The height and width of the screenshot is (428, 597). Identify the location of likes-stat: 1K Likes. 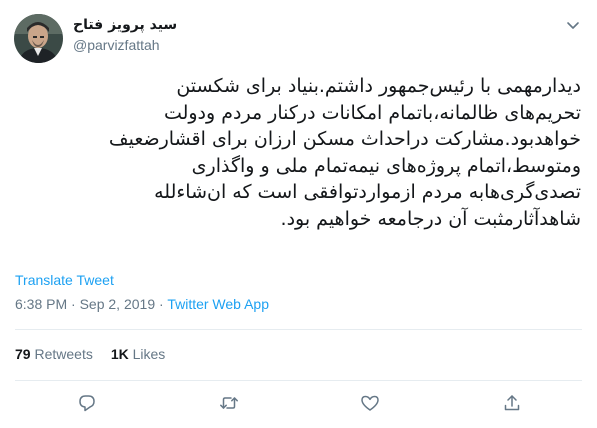
(138, 354).